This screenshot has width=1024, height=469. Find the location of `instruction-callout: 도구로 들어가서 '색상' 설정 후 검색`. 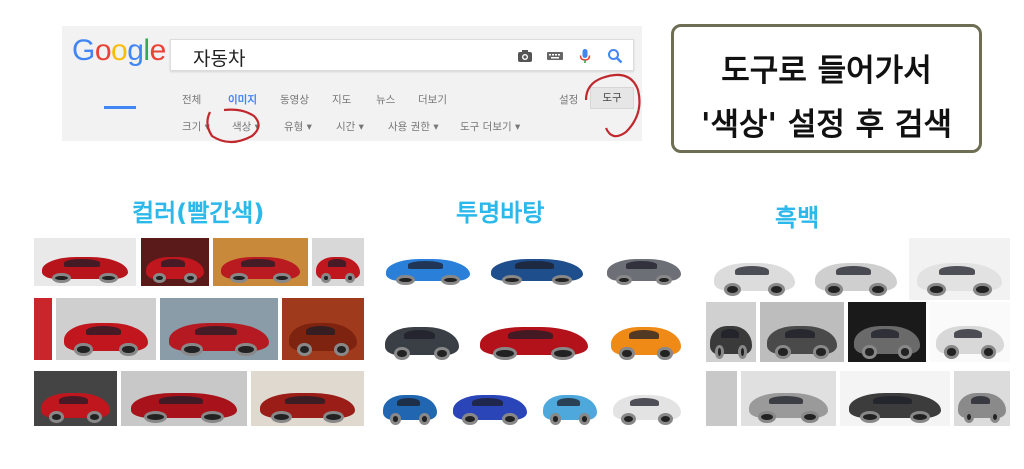

instruction-callout: 도구로 들어가서 '색상' 설정 후 검색 is located at coordinates (826, 88).